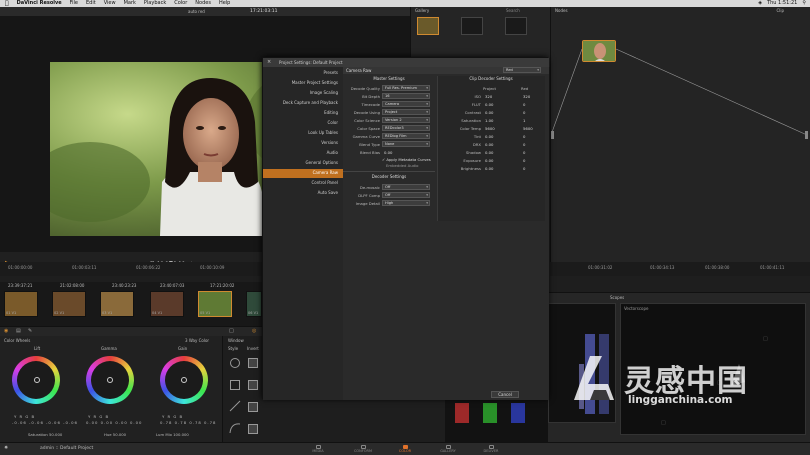 The height and width of the screenshot is (455, 810). What do you see at coordinates (490, 128) in the screenshot?
I see `clip-row-project-value: 5600` at bounding box center [490, 128].